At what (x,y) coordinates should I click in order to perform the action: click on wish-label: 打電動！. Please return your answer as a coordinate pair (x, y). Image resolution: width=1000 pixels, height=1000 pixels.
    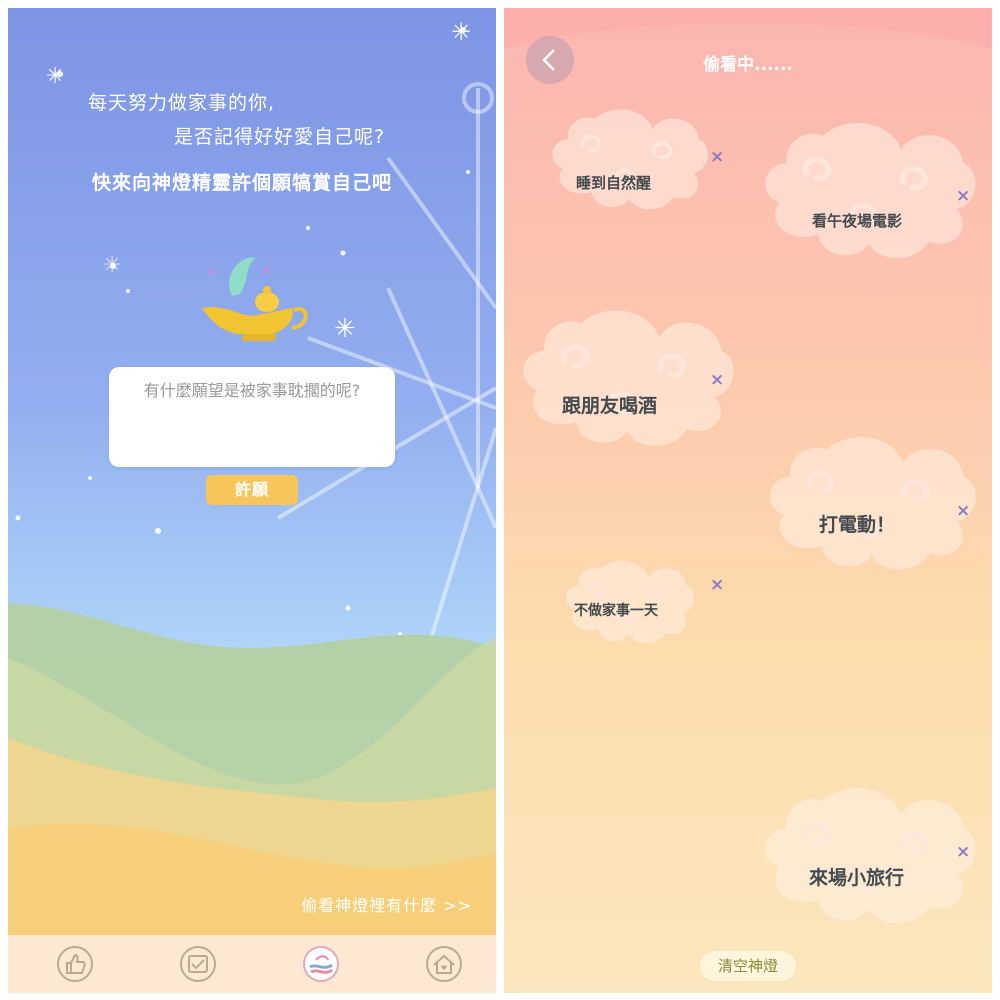
    Looking at the image, I should click on (857, 525).